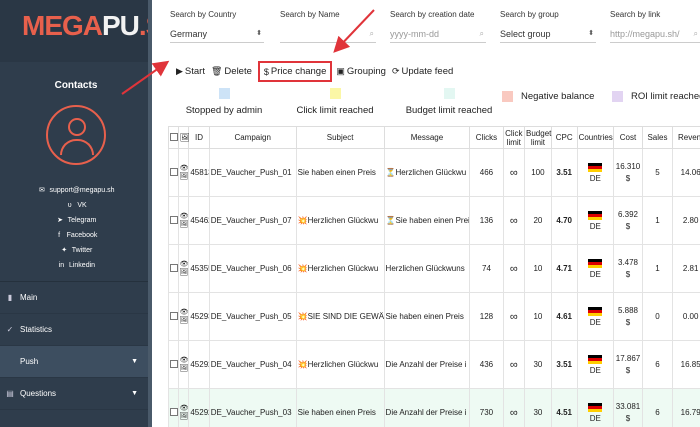 The height and width of the screenshot is (427, 700). I want to click on cell-budget-limit: 30, so click(538, 364).